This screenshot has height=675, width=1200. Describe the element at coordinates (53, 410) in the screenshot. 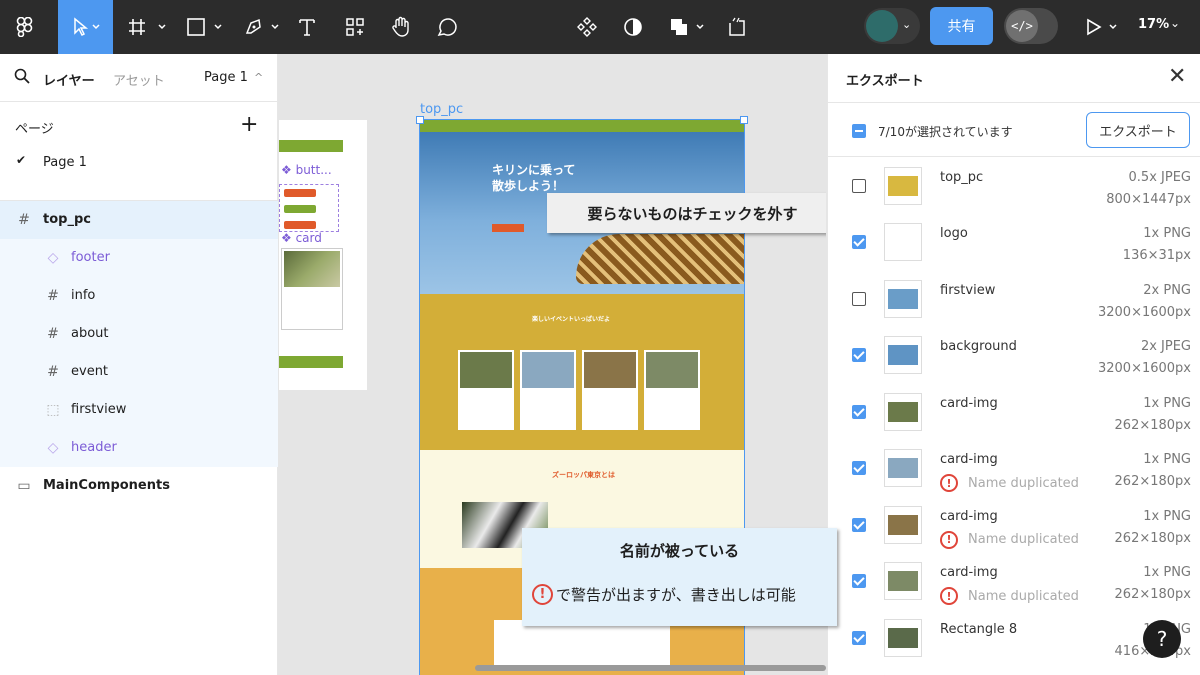

I see `dashed-icon: ⬚` at that location.